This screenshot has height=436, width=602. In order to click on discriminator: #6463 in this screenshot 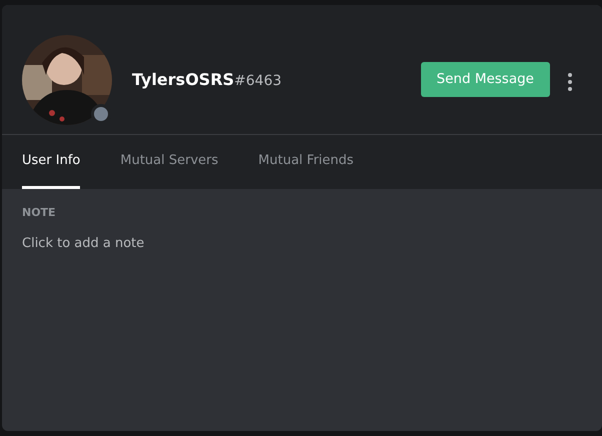, I will do `click(258, 81)`.